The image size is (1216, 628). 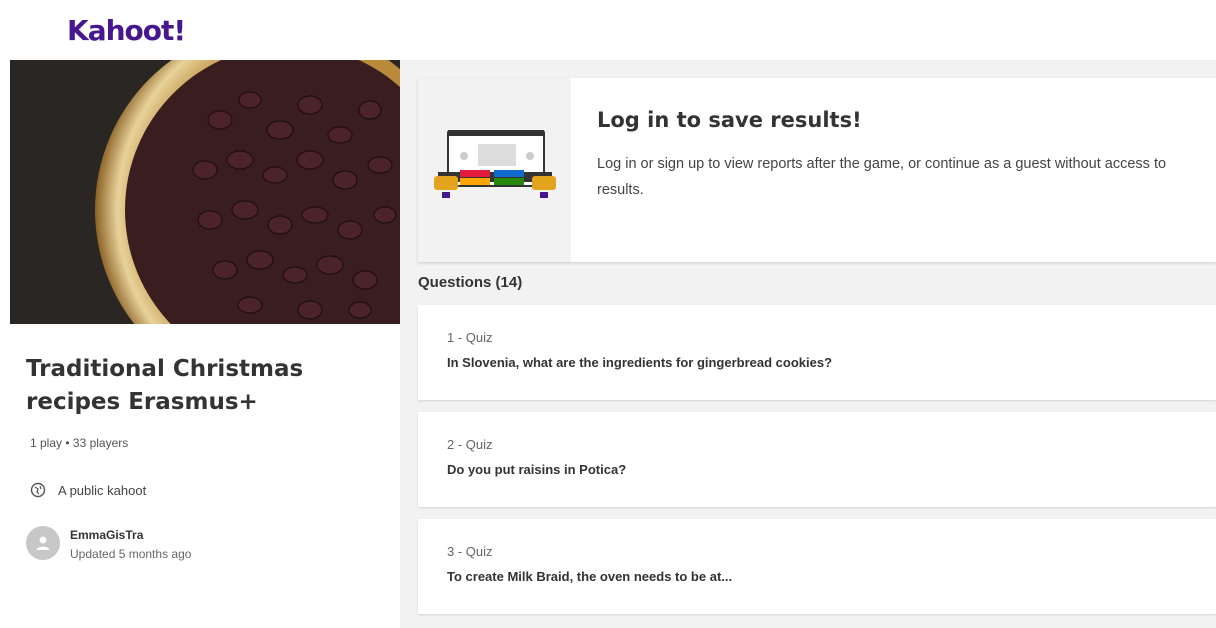 I want to click on visibility-status: A public kahoot, so click(x=88, y=490).